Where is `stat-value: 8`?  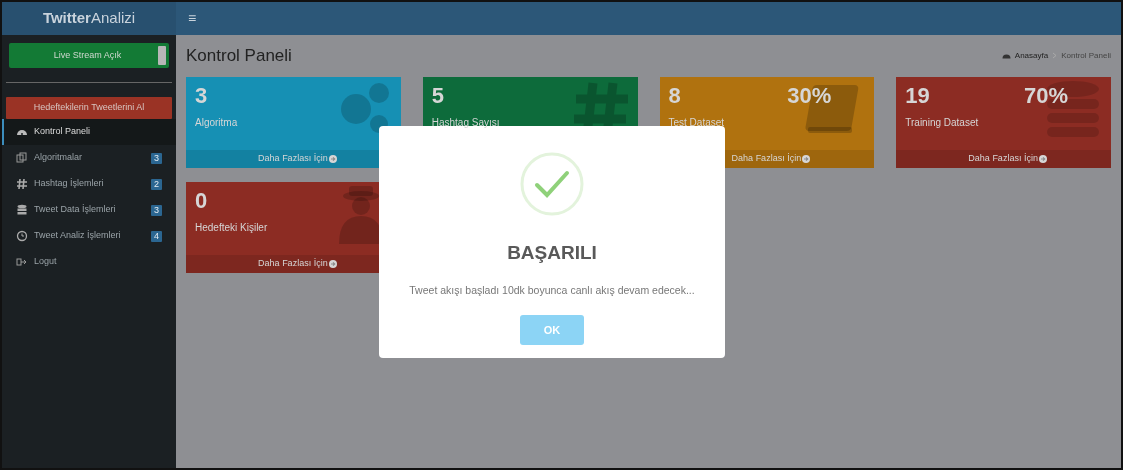 stat-value: 8 is located at coordinates (674, 95).